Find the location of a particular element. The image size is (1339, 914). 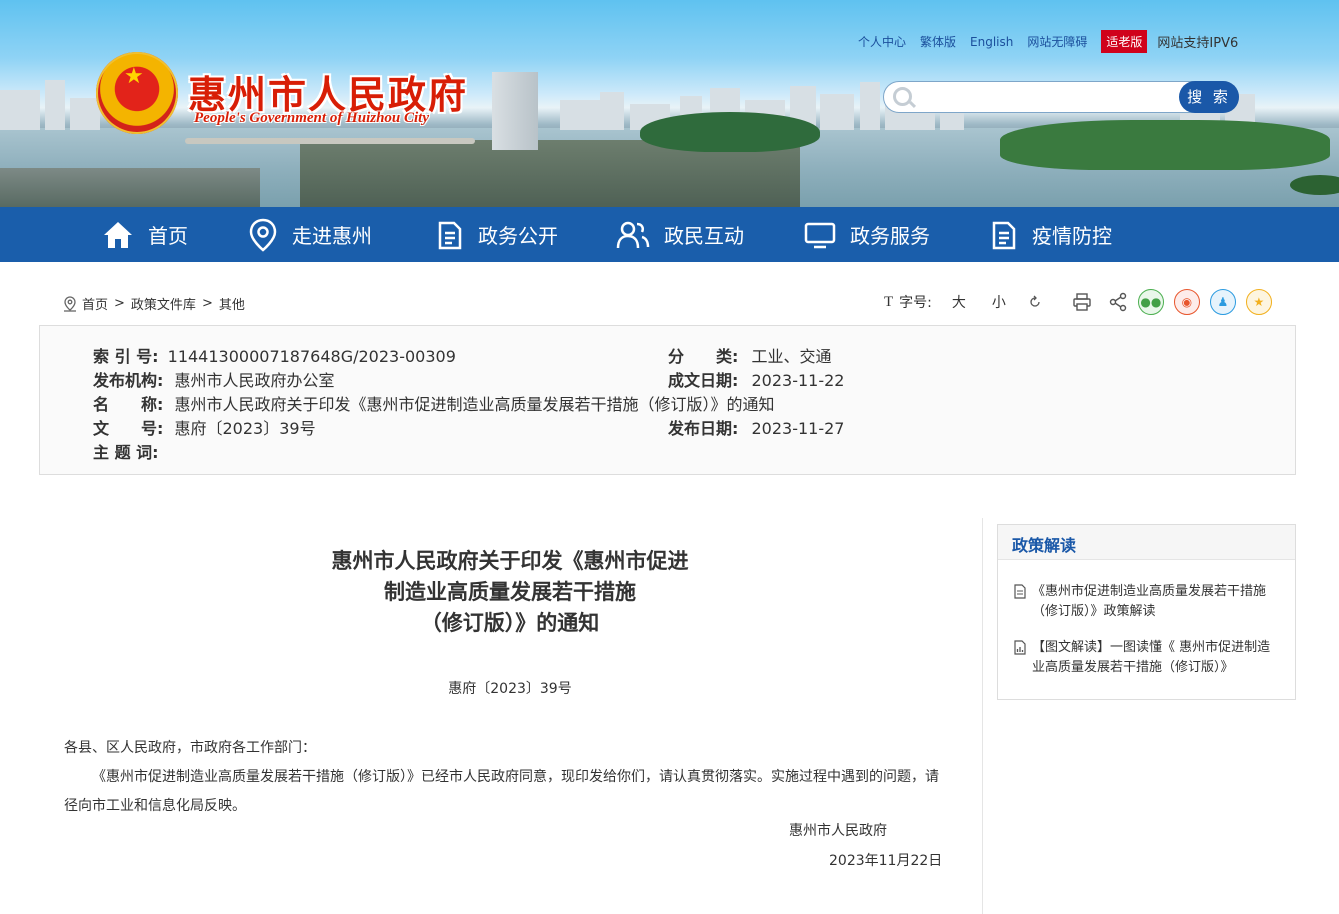

reset-font-icon is located at coordinates (1035, 302).